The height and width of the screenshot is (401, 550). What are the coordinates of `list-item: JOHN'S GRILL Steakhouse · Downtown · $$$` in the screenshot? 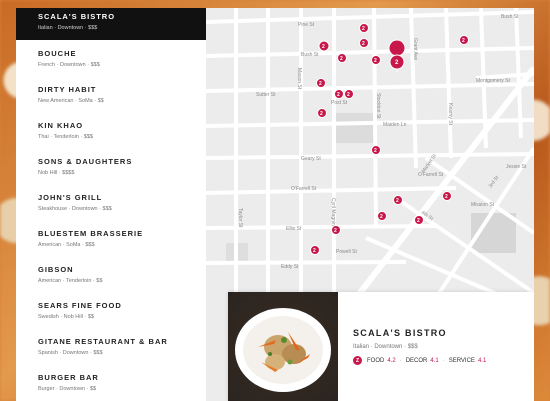 It's located at (111, 205).